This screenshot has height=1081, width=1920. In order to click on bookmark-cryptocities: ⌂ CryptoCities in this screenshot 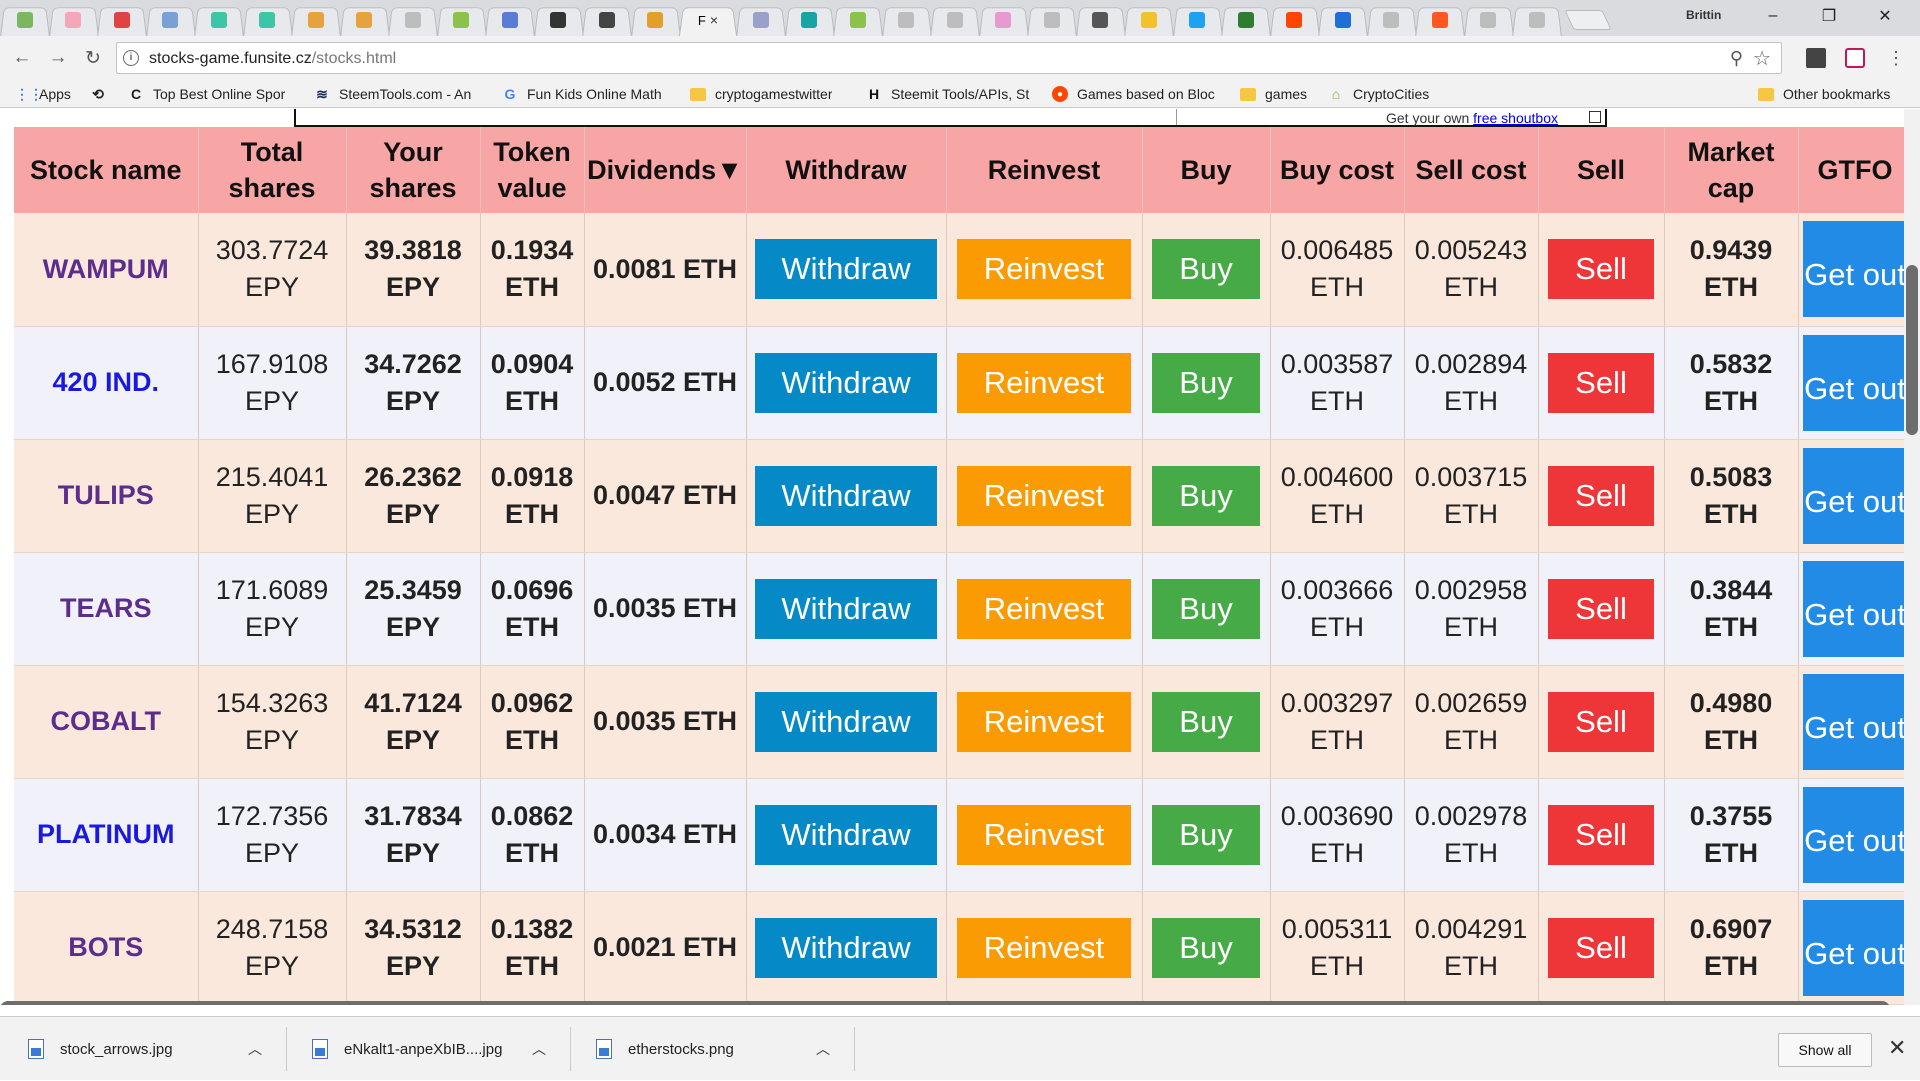, I will do `click(1378, 94)`.